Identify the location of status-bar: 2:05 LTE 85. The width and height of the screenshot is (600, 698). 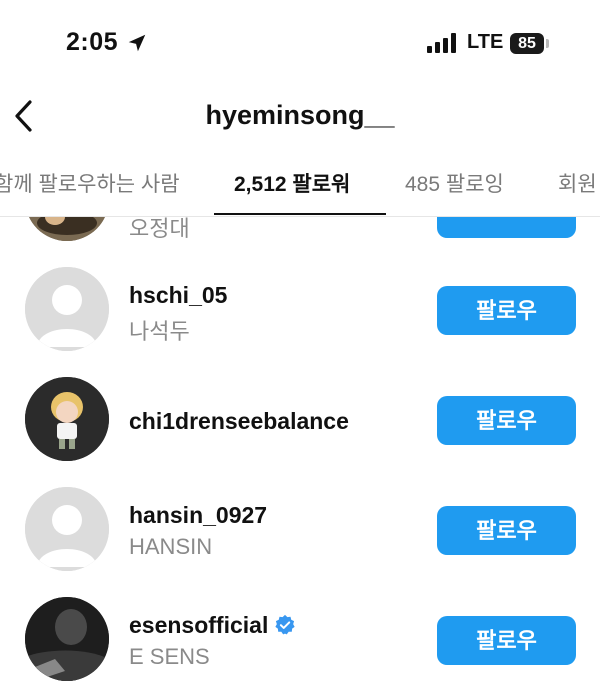
(300, 46).